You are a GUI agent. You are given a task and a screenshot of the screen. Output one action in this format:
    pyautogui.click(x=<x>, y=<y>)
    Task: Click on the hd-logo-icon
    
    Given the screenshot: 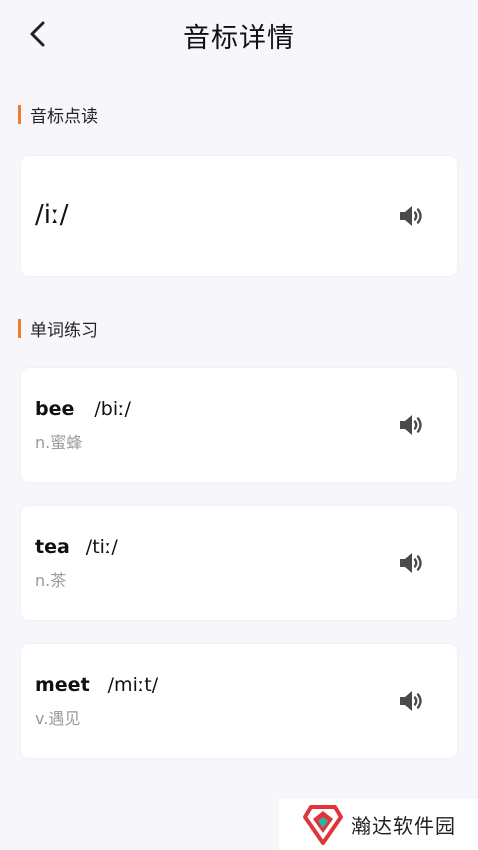 What is the action you would take?
    pyautogui.click(x=323, y=824)
    